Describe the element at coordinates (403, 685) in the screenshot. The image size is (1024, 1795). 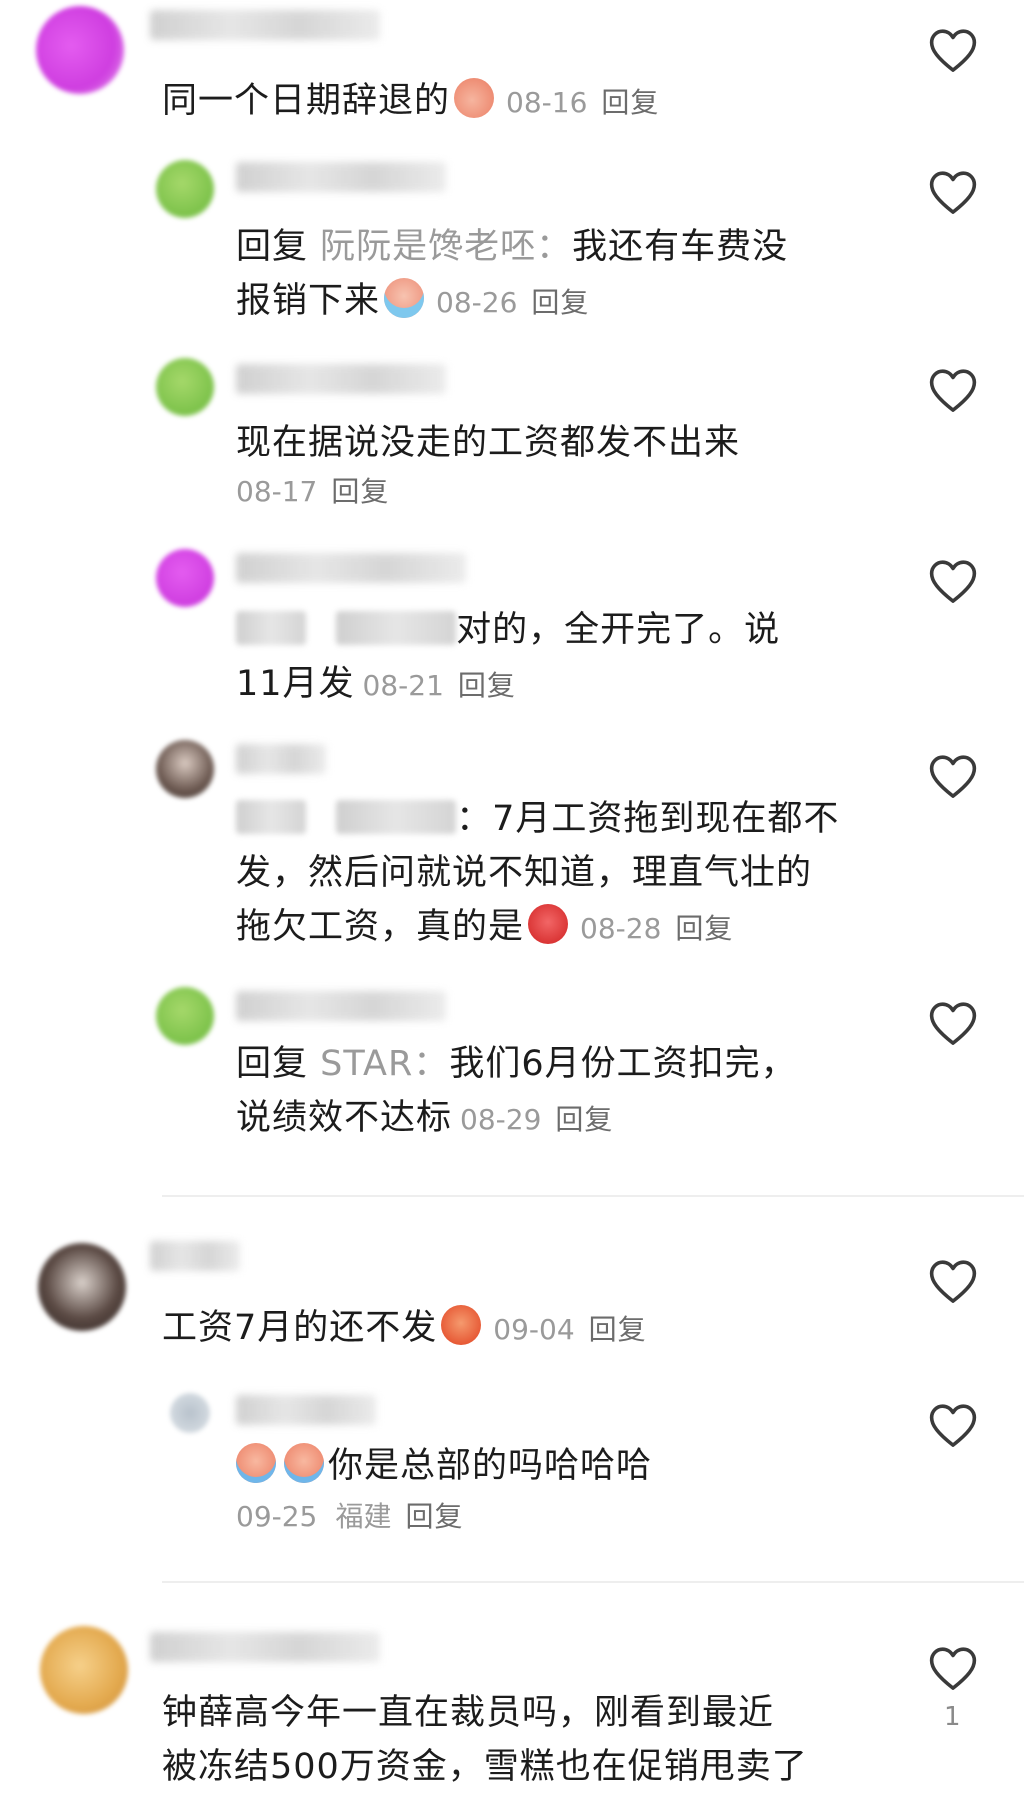
I see `comment-date: 08-21` at that location.